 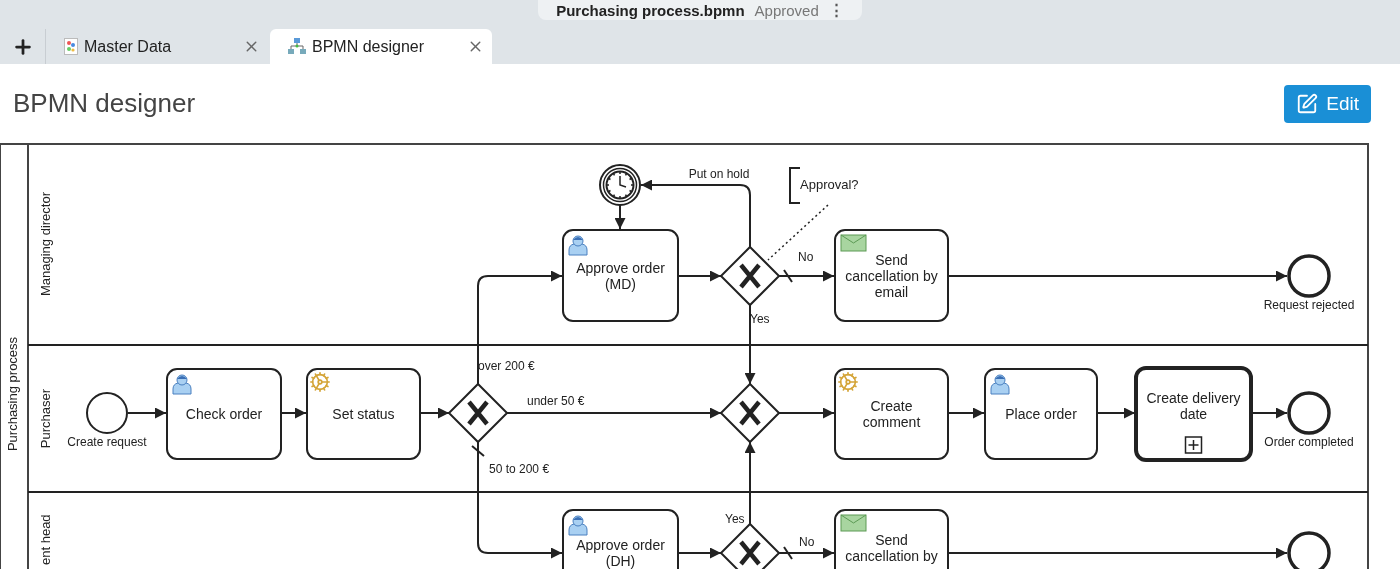 I want to click on page-title: BPMN designer, so click(x=104, y=103).